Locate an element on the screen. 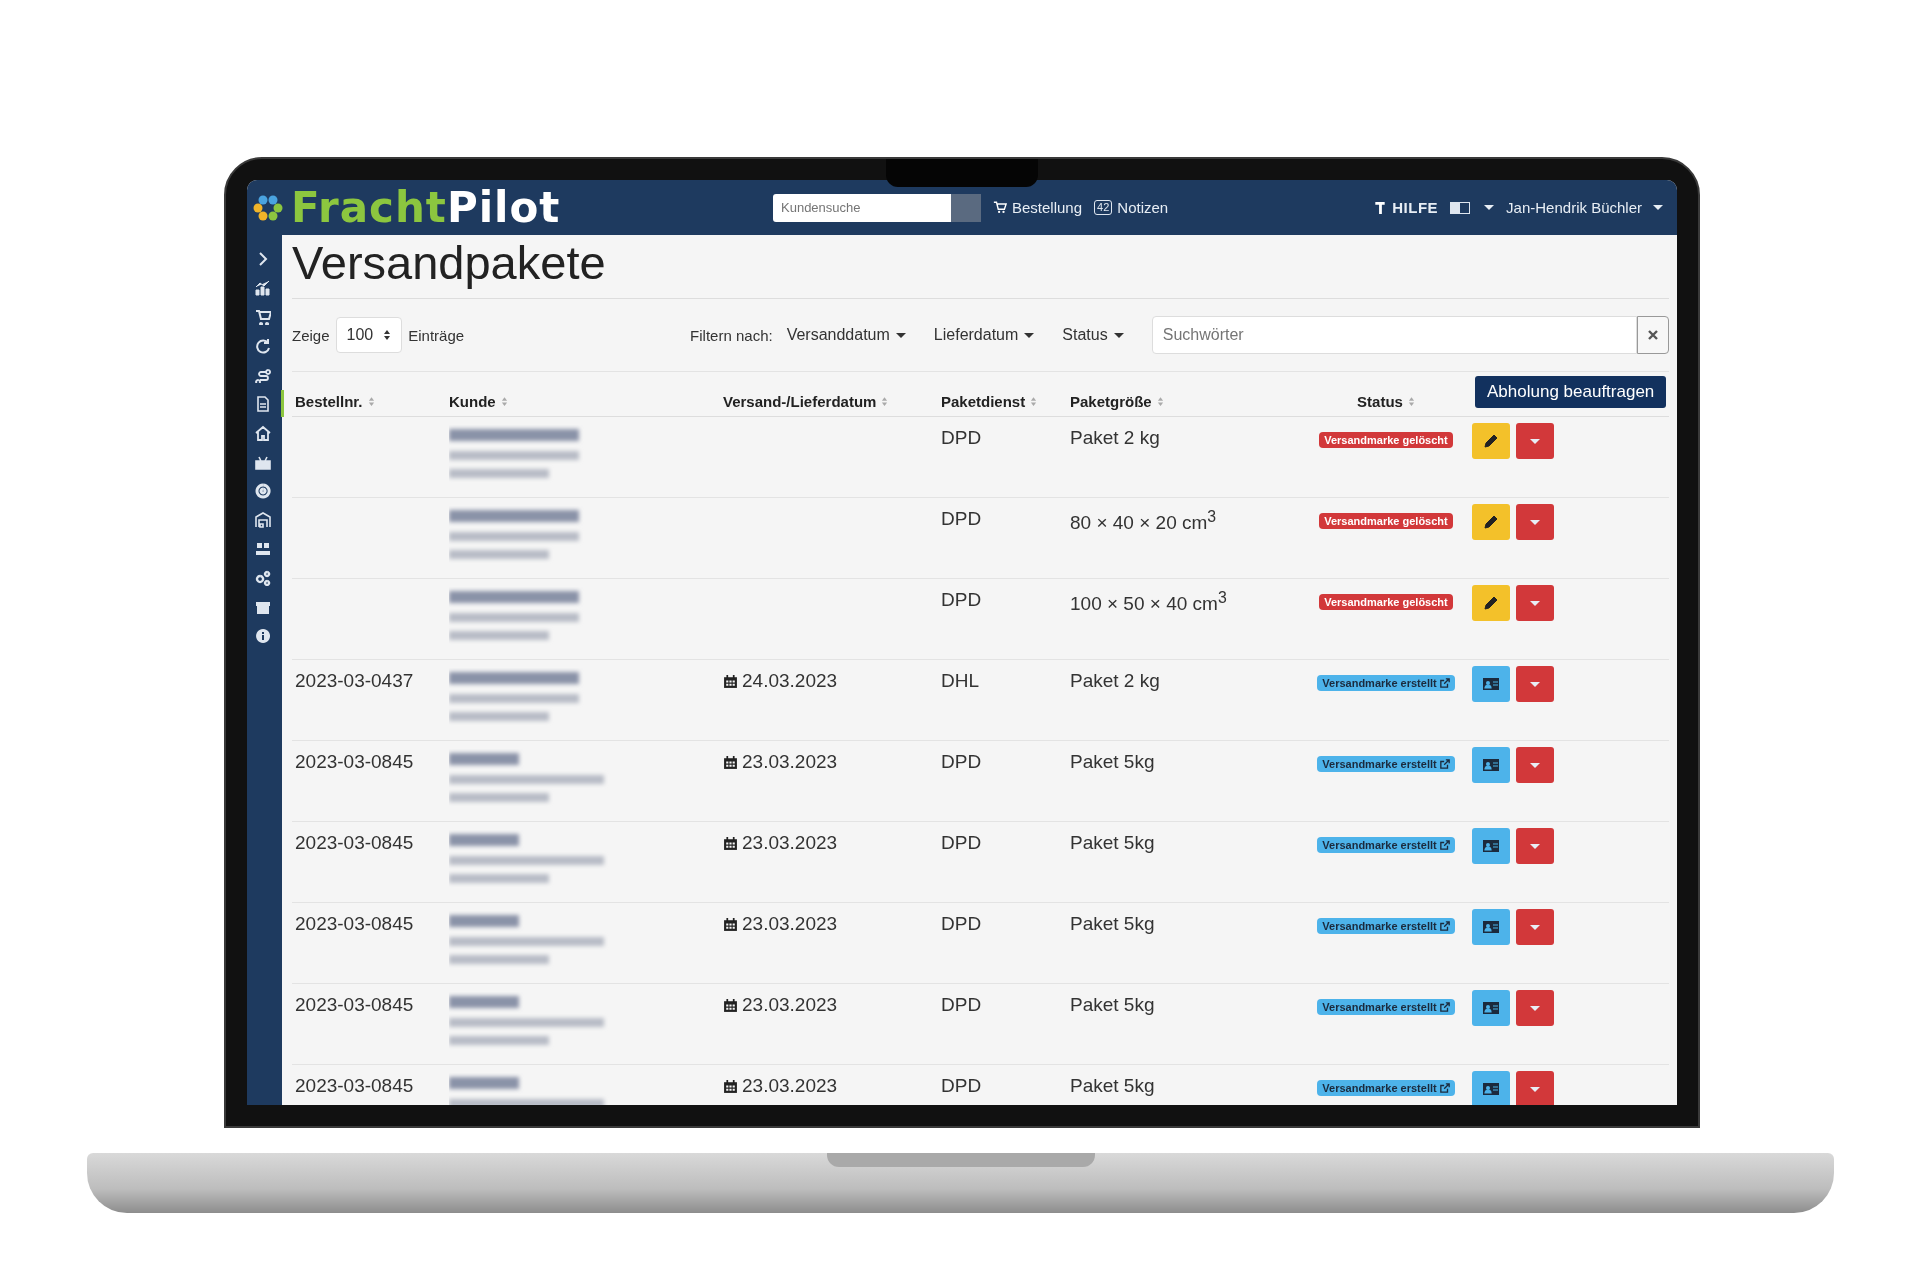 This screenshot has width=1920, height=1280. filter-dropdown: Versanddatum is located at coordinates (846, 335).